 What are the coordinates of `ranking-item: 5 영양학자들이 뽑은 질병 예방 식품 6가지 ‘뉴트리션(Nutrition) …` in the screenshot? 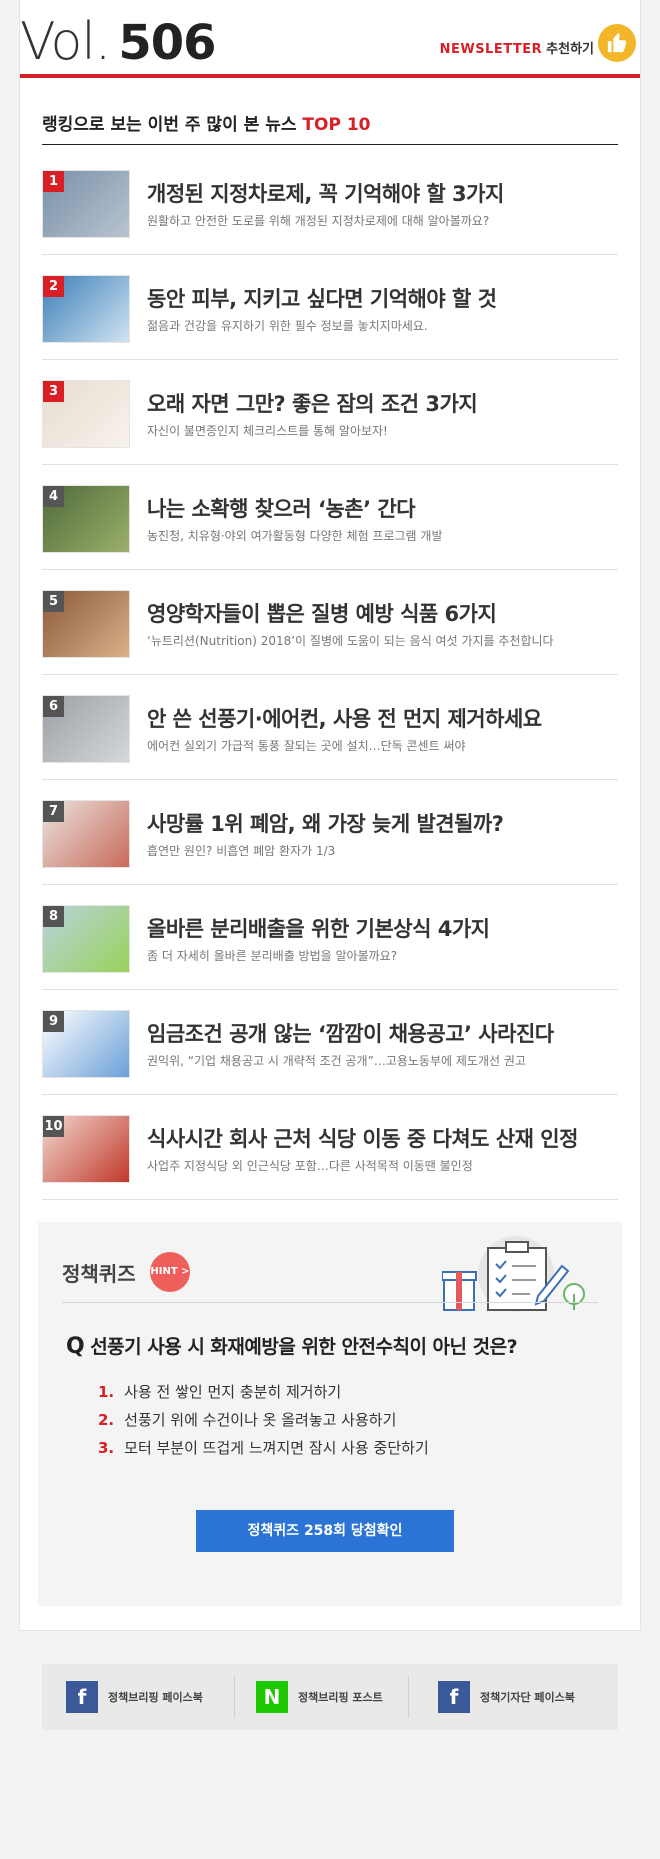 It's located at (330, 622).